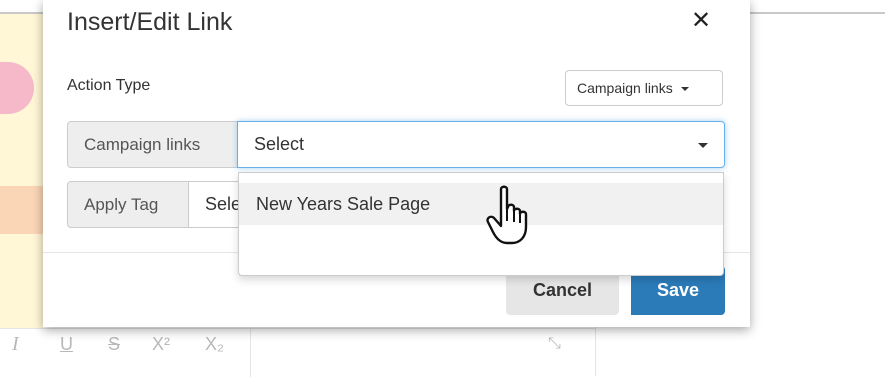 Image resolution: width=885 pixels, height=377 pixels. Describe the element at coordinates (507, 215) in the screenshot. I see `hand-pointer-cursor-icon` at that location.